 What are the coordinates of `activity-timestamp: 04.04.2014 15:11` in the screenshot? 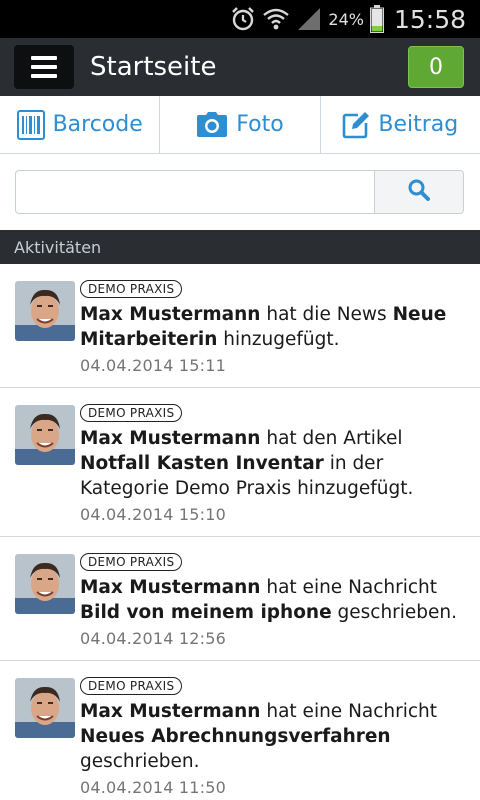 It's located at (153, 365).